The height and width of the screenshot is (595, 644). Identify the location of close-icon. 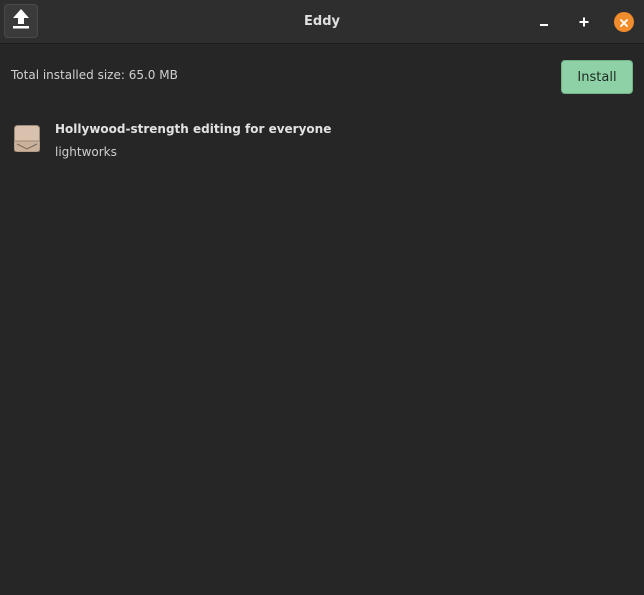
(624, 22).